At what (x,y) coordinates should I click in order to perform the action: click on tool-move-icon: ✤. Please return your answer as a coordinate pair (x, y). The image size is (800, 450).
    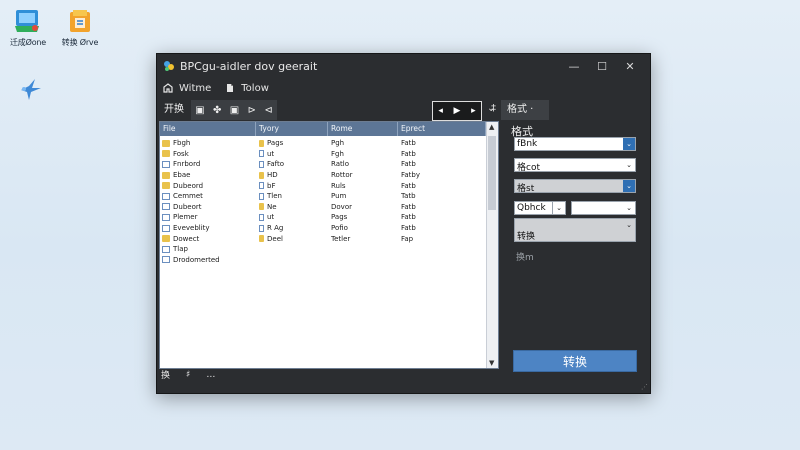
    Looking at the image, I should click on (217, 110).